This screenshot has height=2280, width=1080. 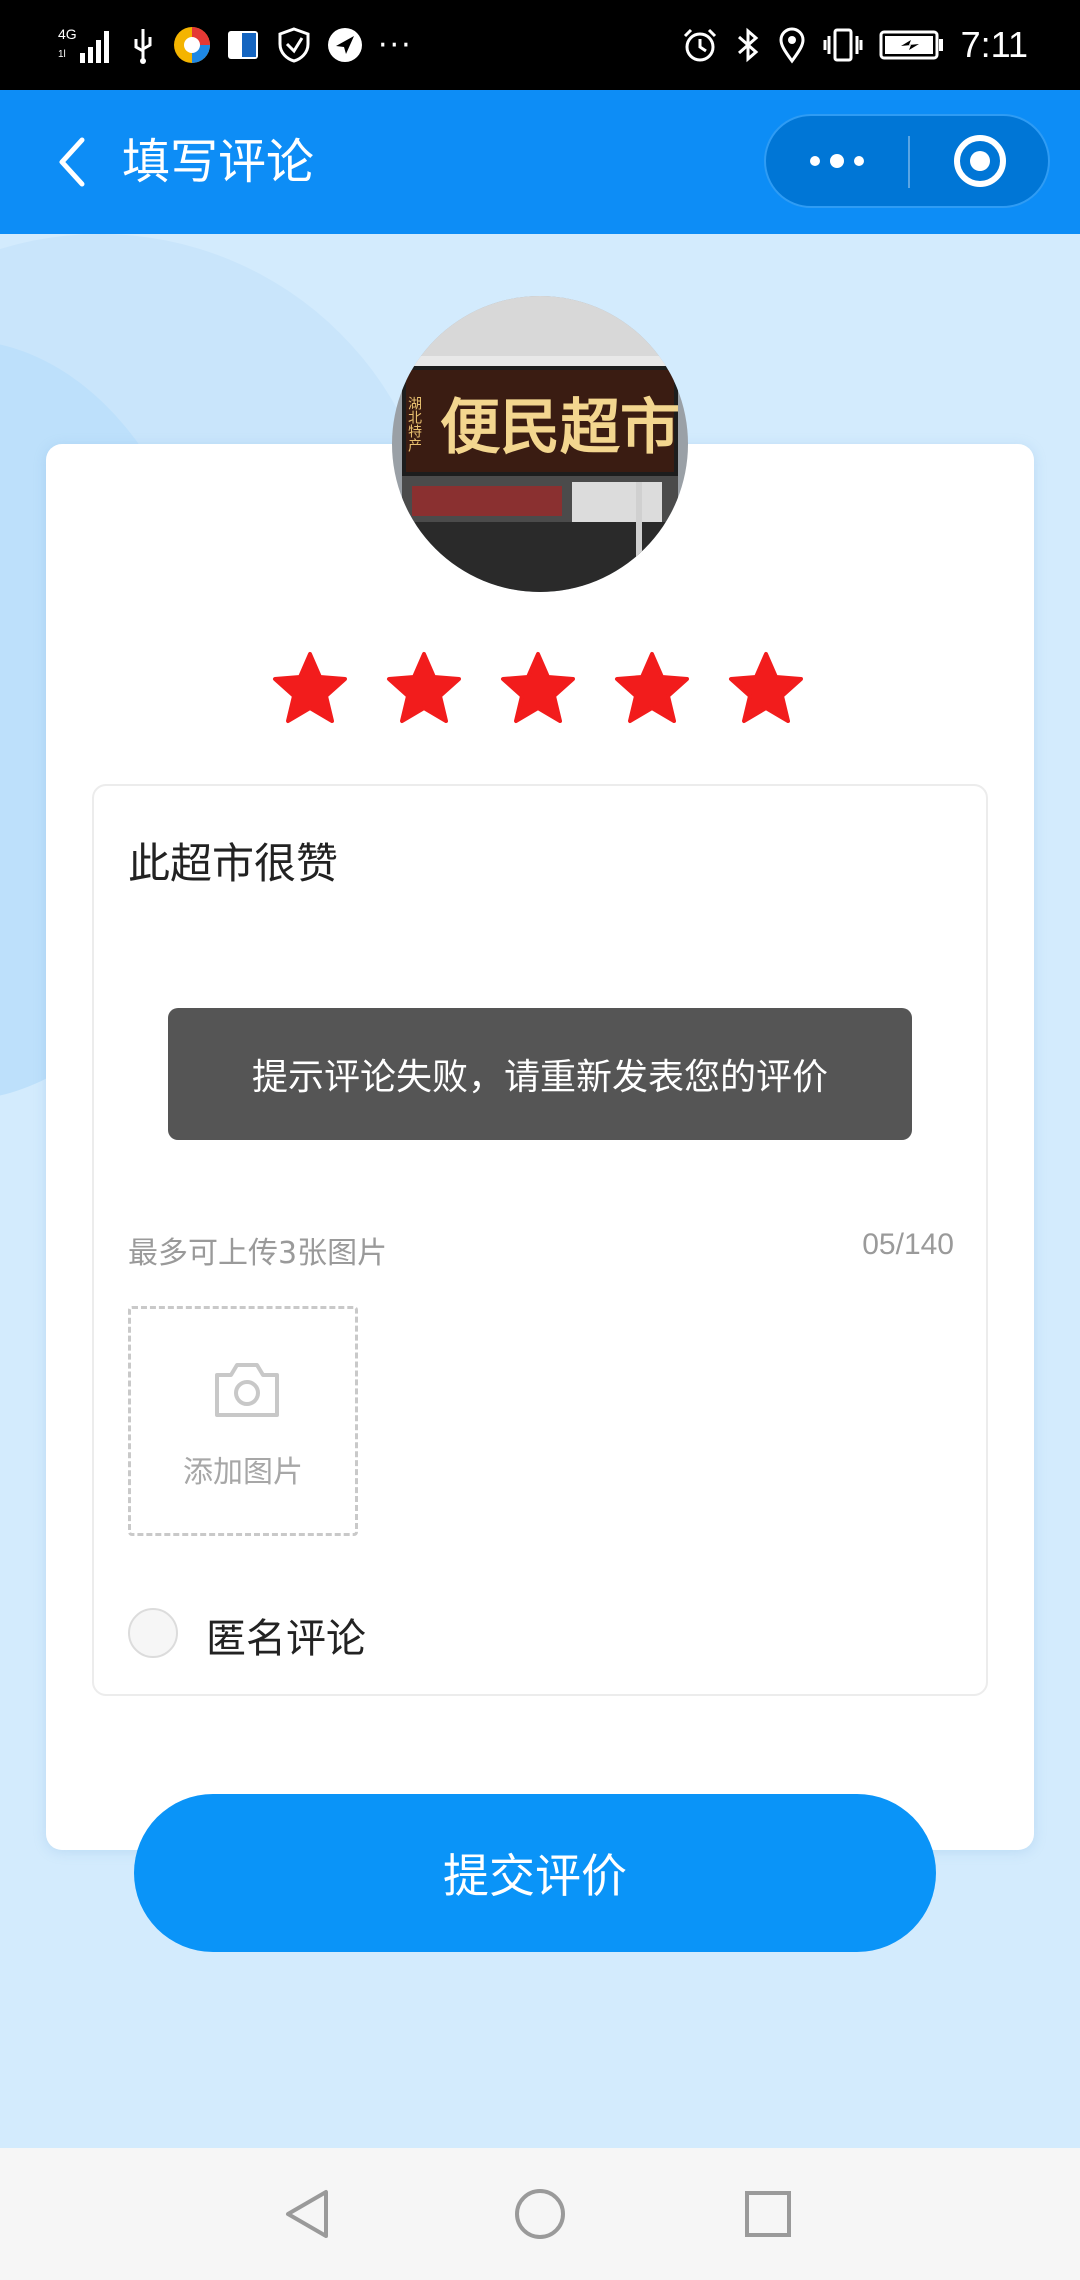 I want to click on svg-text: 1l, so click(x=62, y=54).